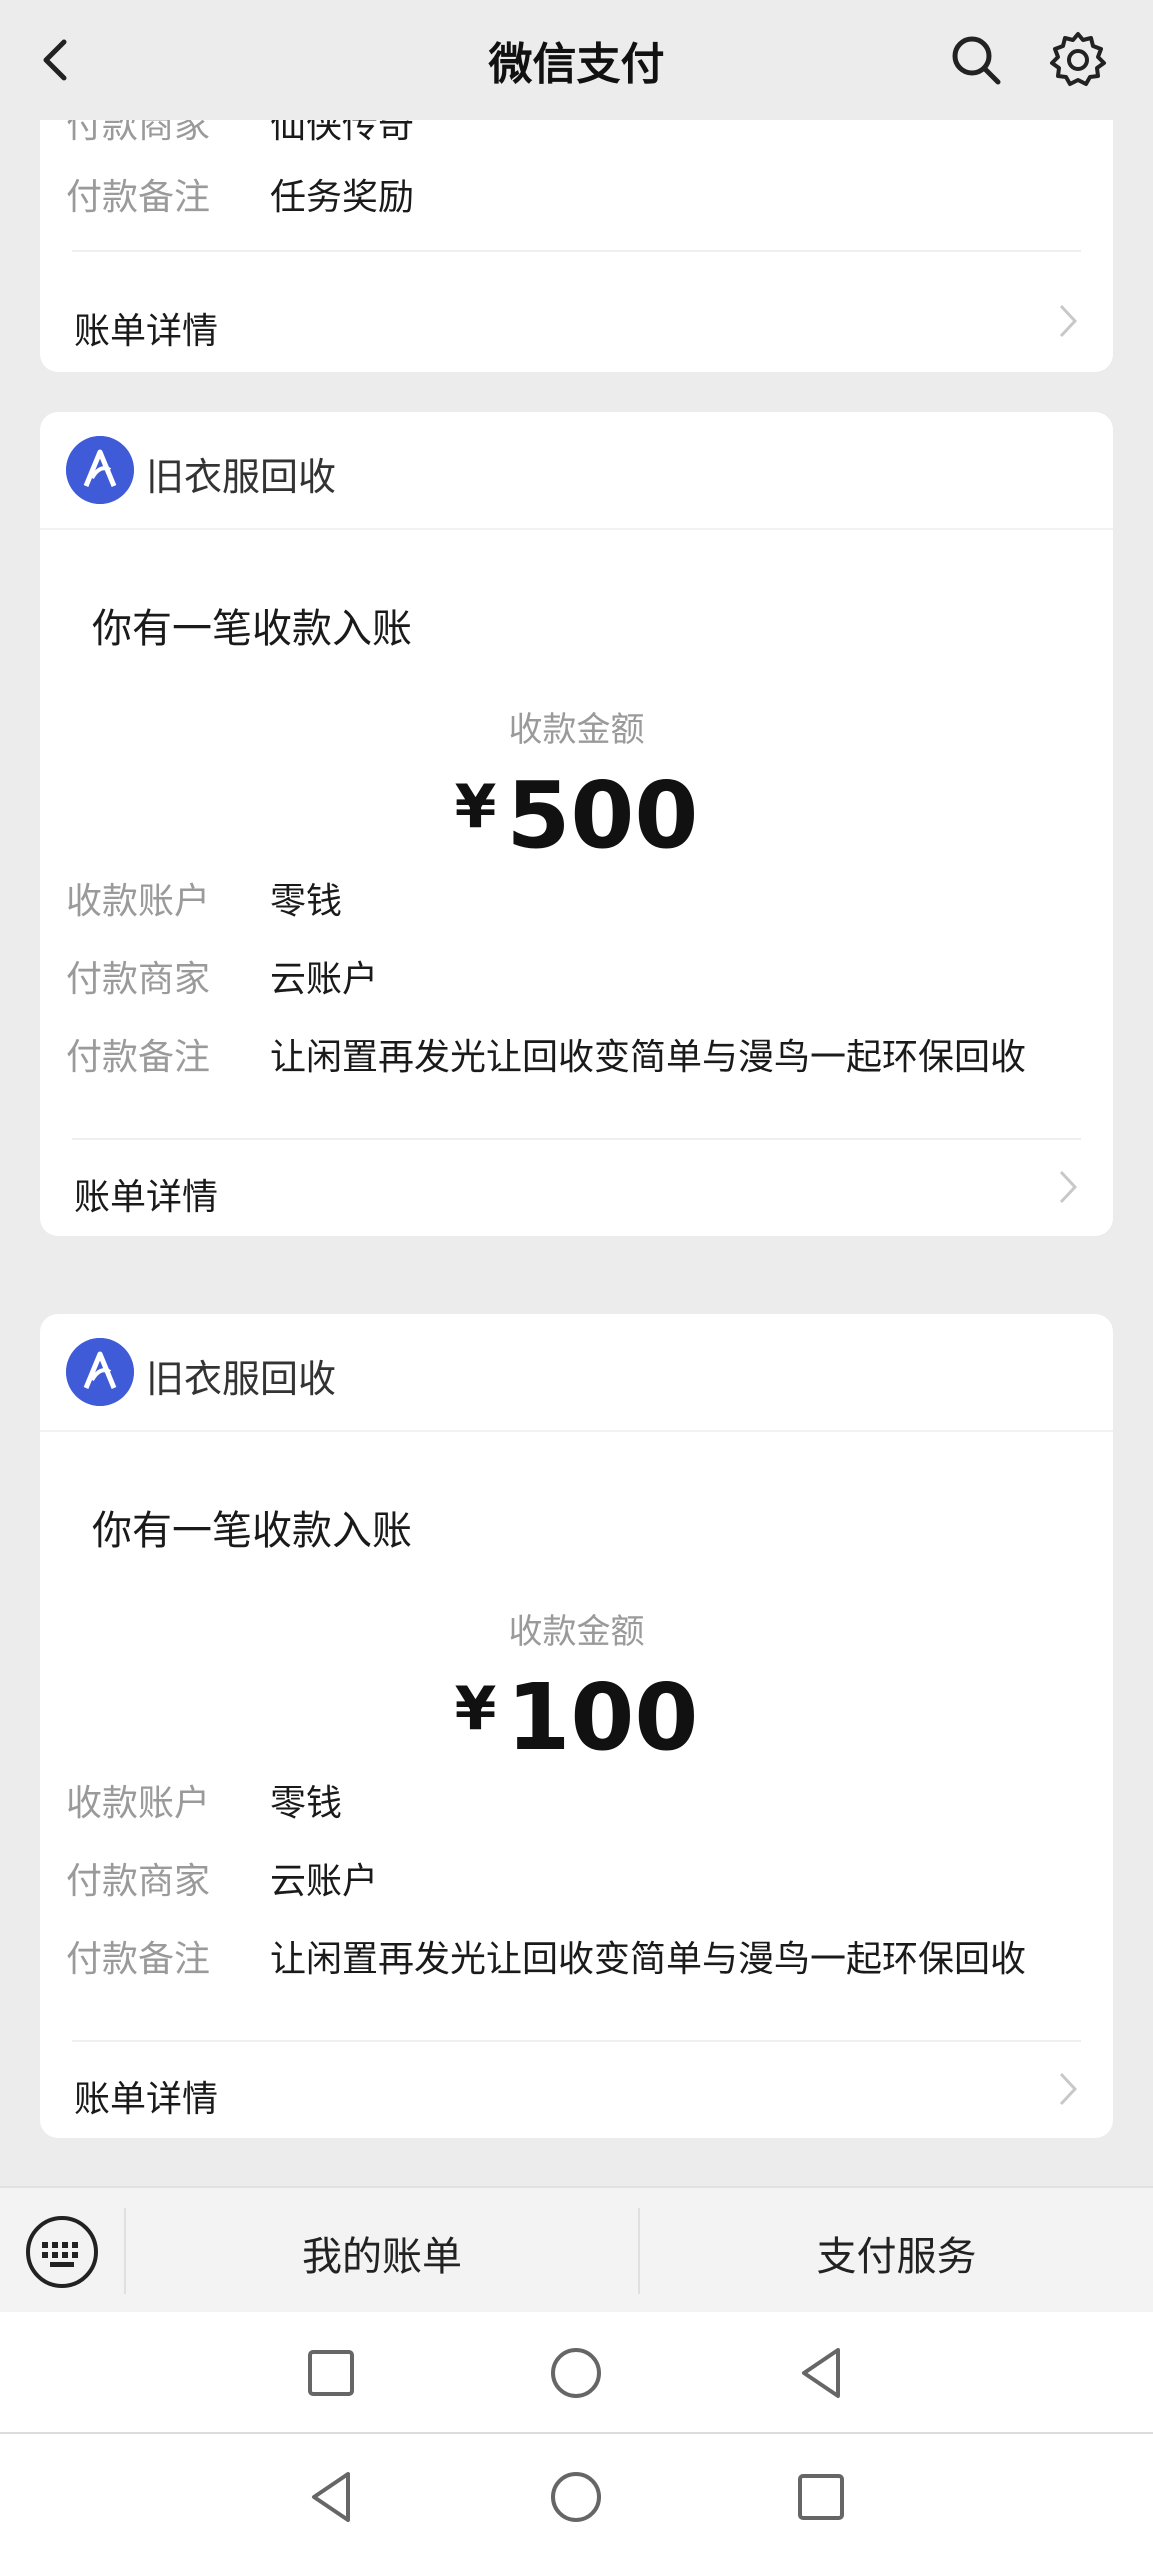 Image resolution: width=1153 pixels, height=2560 pixels. I want to click on keyboard-icon, so click(62, 2252).